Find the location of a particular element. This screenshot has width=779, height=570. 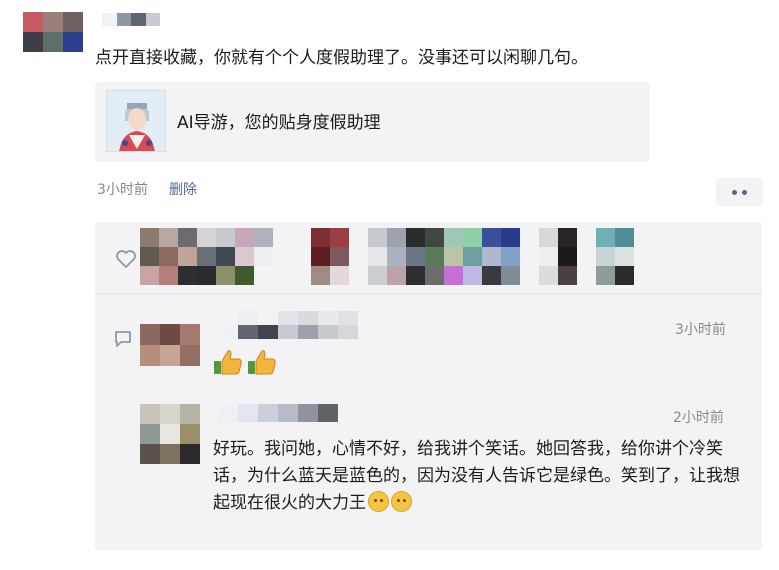

post-timestamp: 3小时前 is located at coordinates (122, 190).